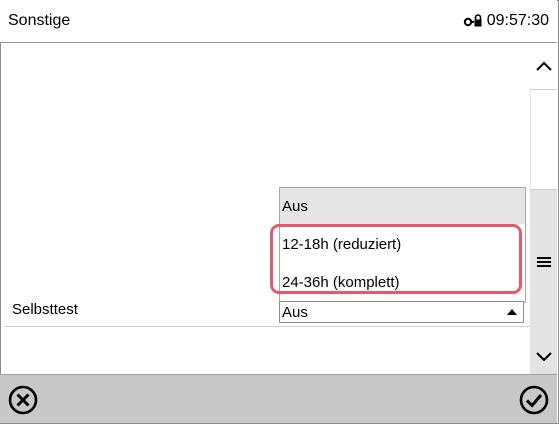 This screenshot has width=559, height=424. I want to click on status-clock: 09:57:30, so click(506, 21).